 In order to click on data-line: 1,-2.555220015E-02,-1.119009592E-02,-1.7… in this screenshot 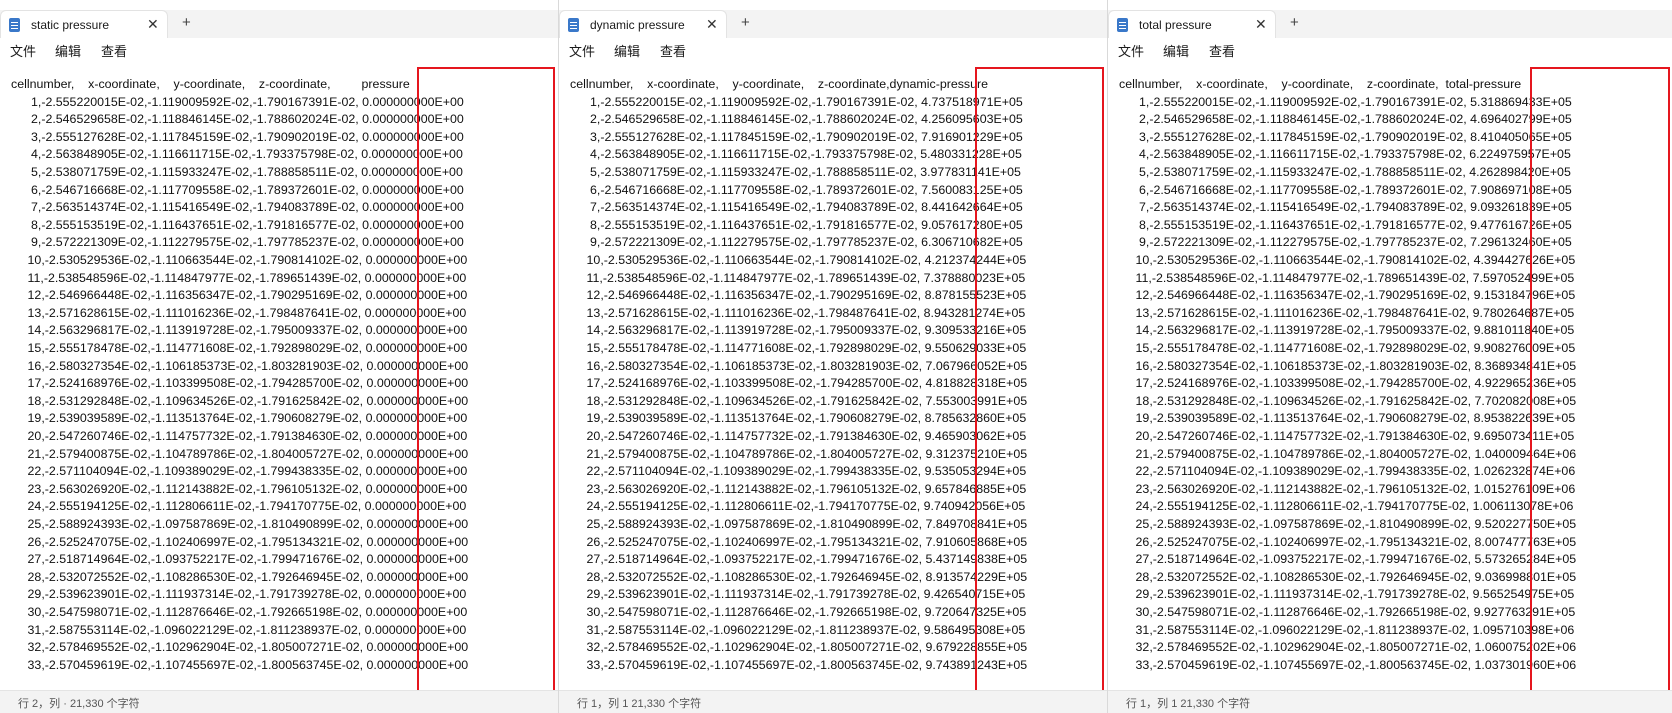, I will do `click(791, 101)`.